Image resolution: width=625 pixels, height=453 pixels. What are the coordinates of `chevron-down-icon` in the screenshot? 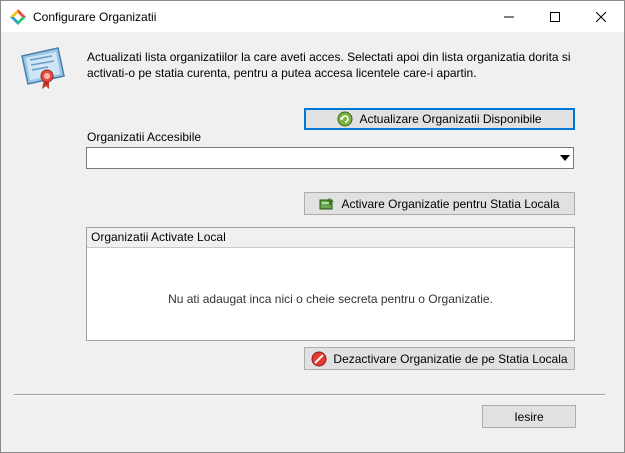 It's located at (565, 158).